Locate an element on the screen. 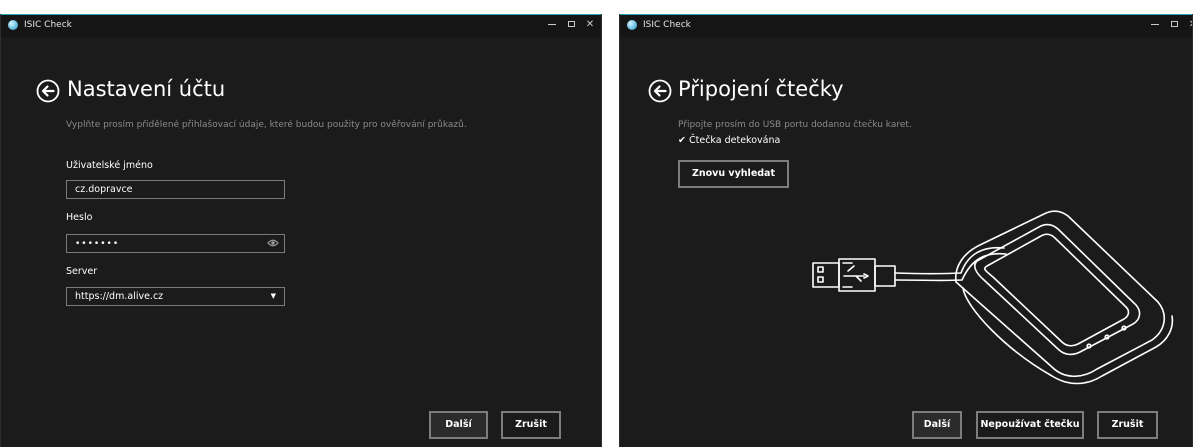 The height and width of the screenshot is (447, 1193). password-label: Heslo is located at coordinates (79, 217).